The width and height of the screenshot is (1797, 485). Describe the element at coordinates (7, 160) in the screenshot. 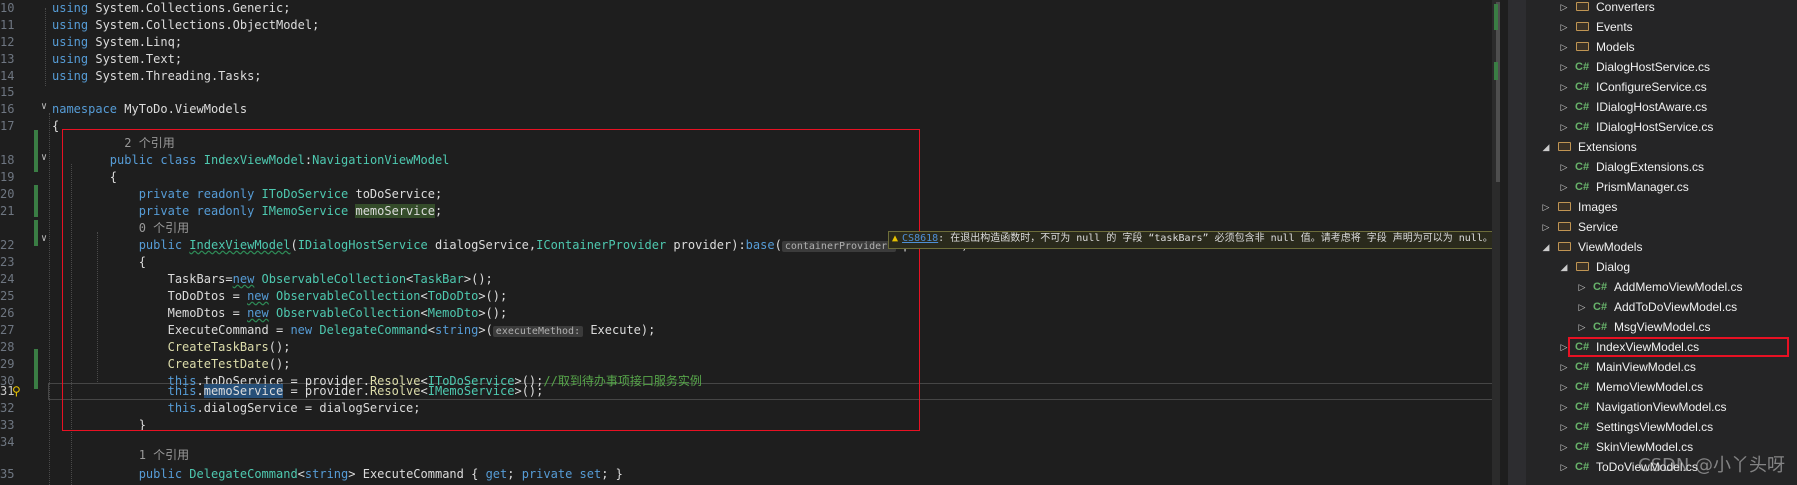

I see `line-number: 18` at that location.